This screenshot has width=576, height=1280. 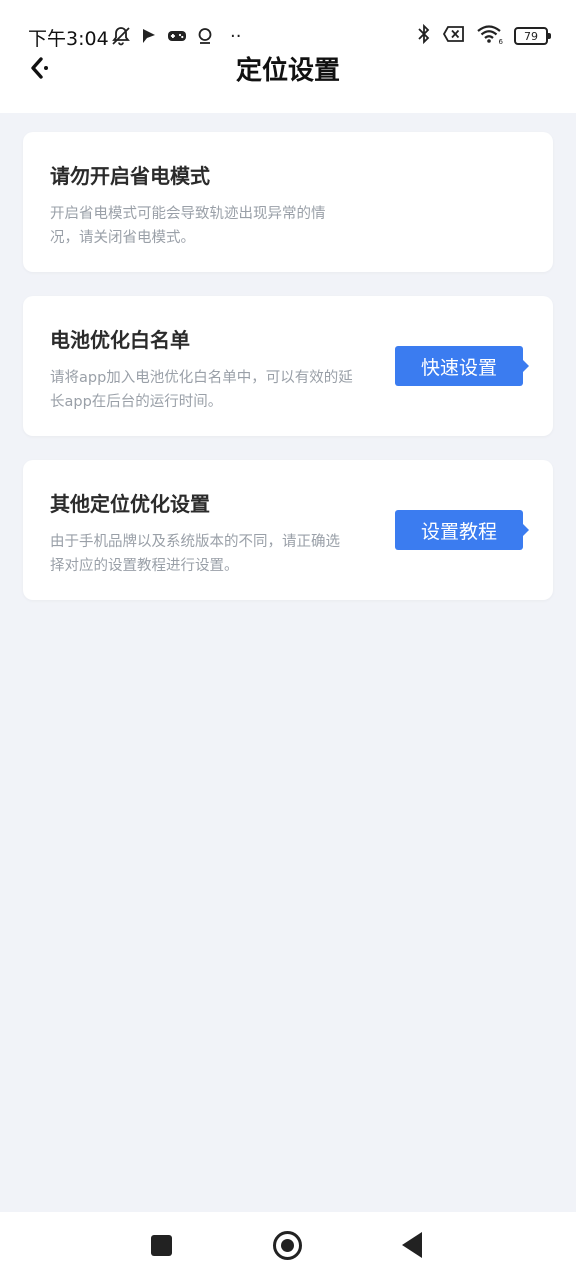 What do you see at coordinates (236, 36) in the screenshot?
I see `more-notifications: ··` at bounding box center [236, 36].